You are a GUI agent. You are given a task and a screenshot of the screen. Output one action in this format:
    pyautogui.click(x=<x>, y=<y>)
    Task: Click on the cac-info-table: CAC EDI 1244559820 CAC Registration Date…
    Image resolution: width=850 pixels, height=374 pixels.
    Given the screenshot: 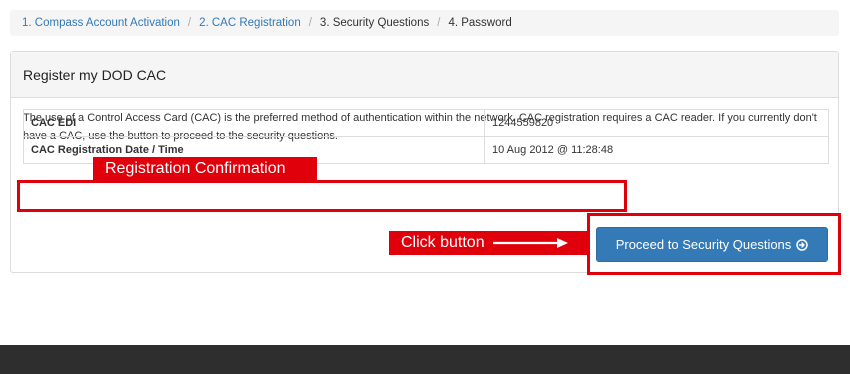 What is the action you would take?
    pyautogui.click(x=426, y=136)
    